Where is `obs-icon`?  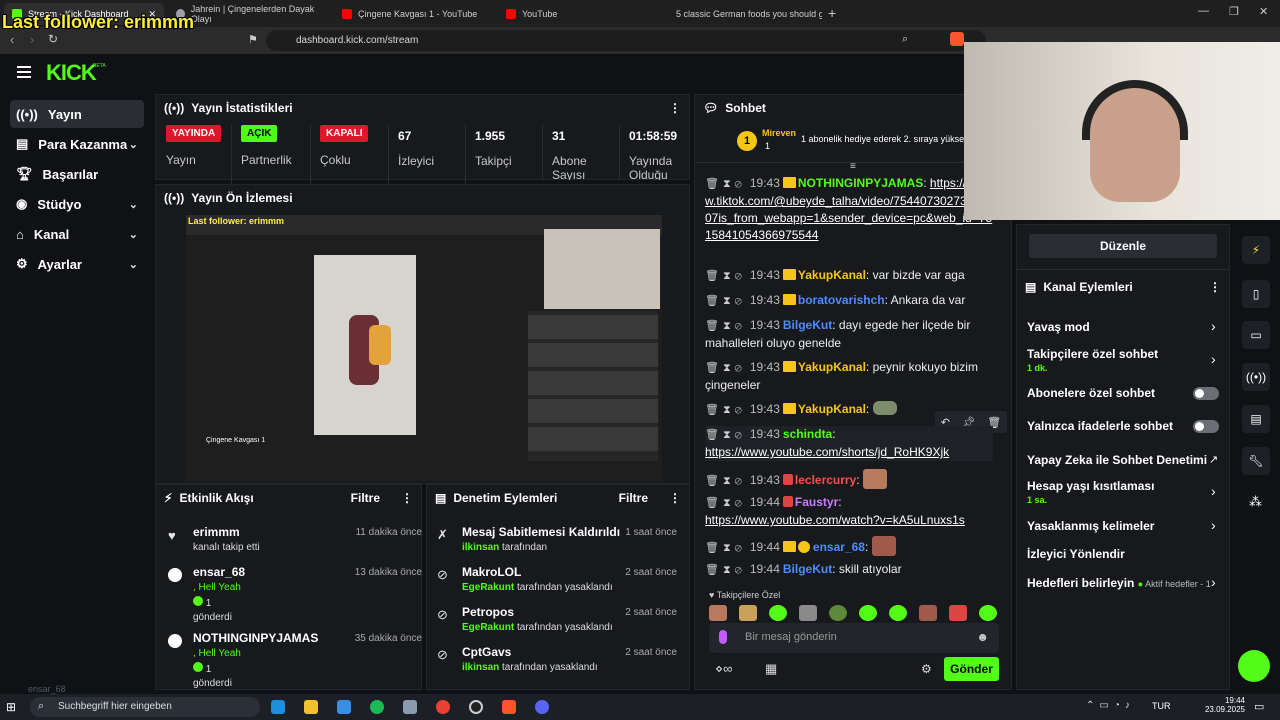 obs-icon is located at coordinates (476, 707).